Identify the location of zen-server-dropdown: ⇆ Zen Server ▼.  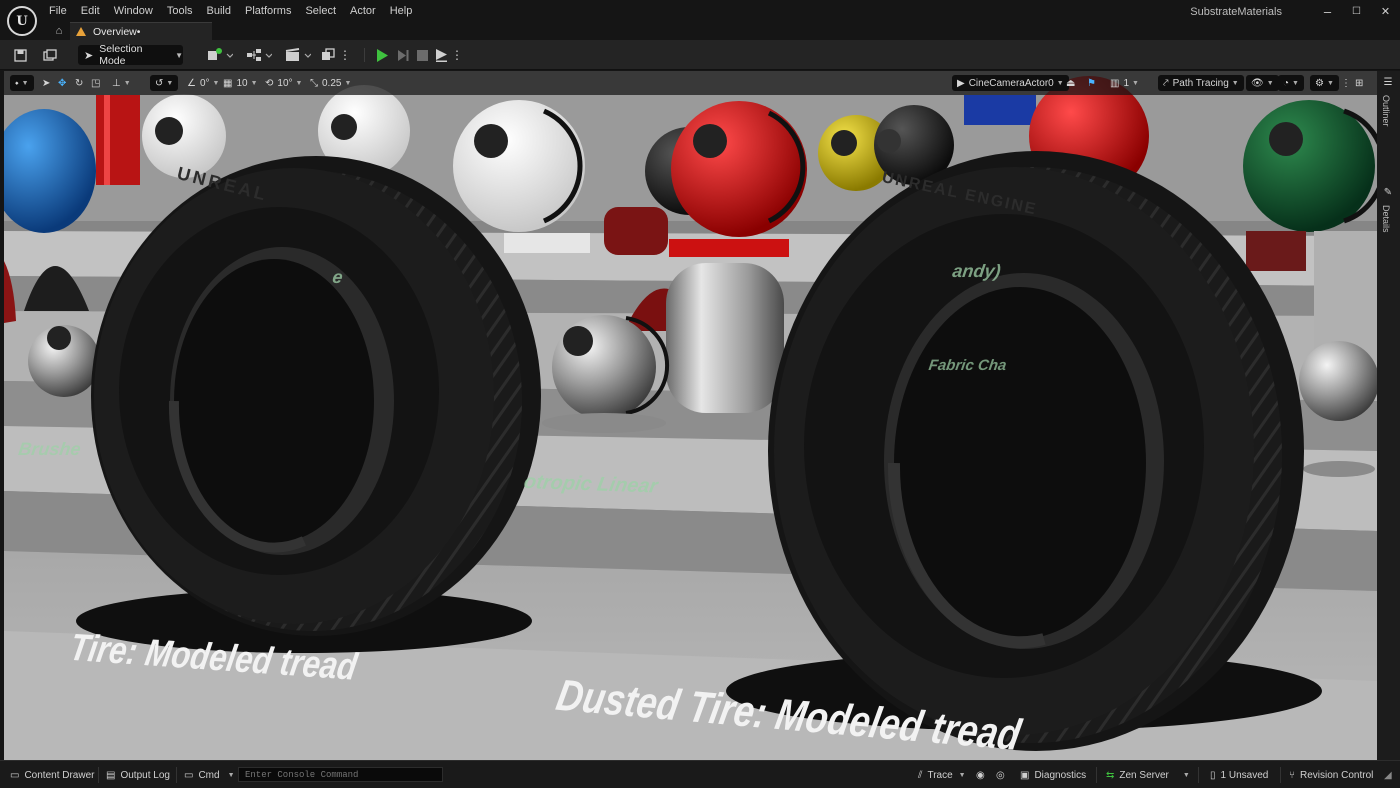
(1148, 775).